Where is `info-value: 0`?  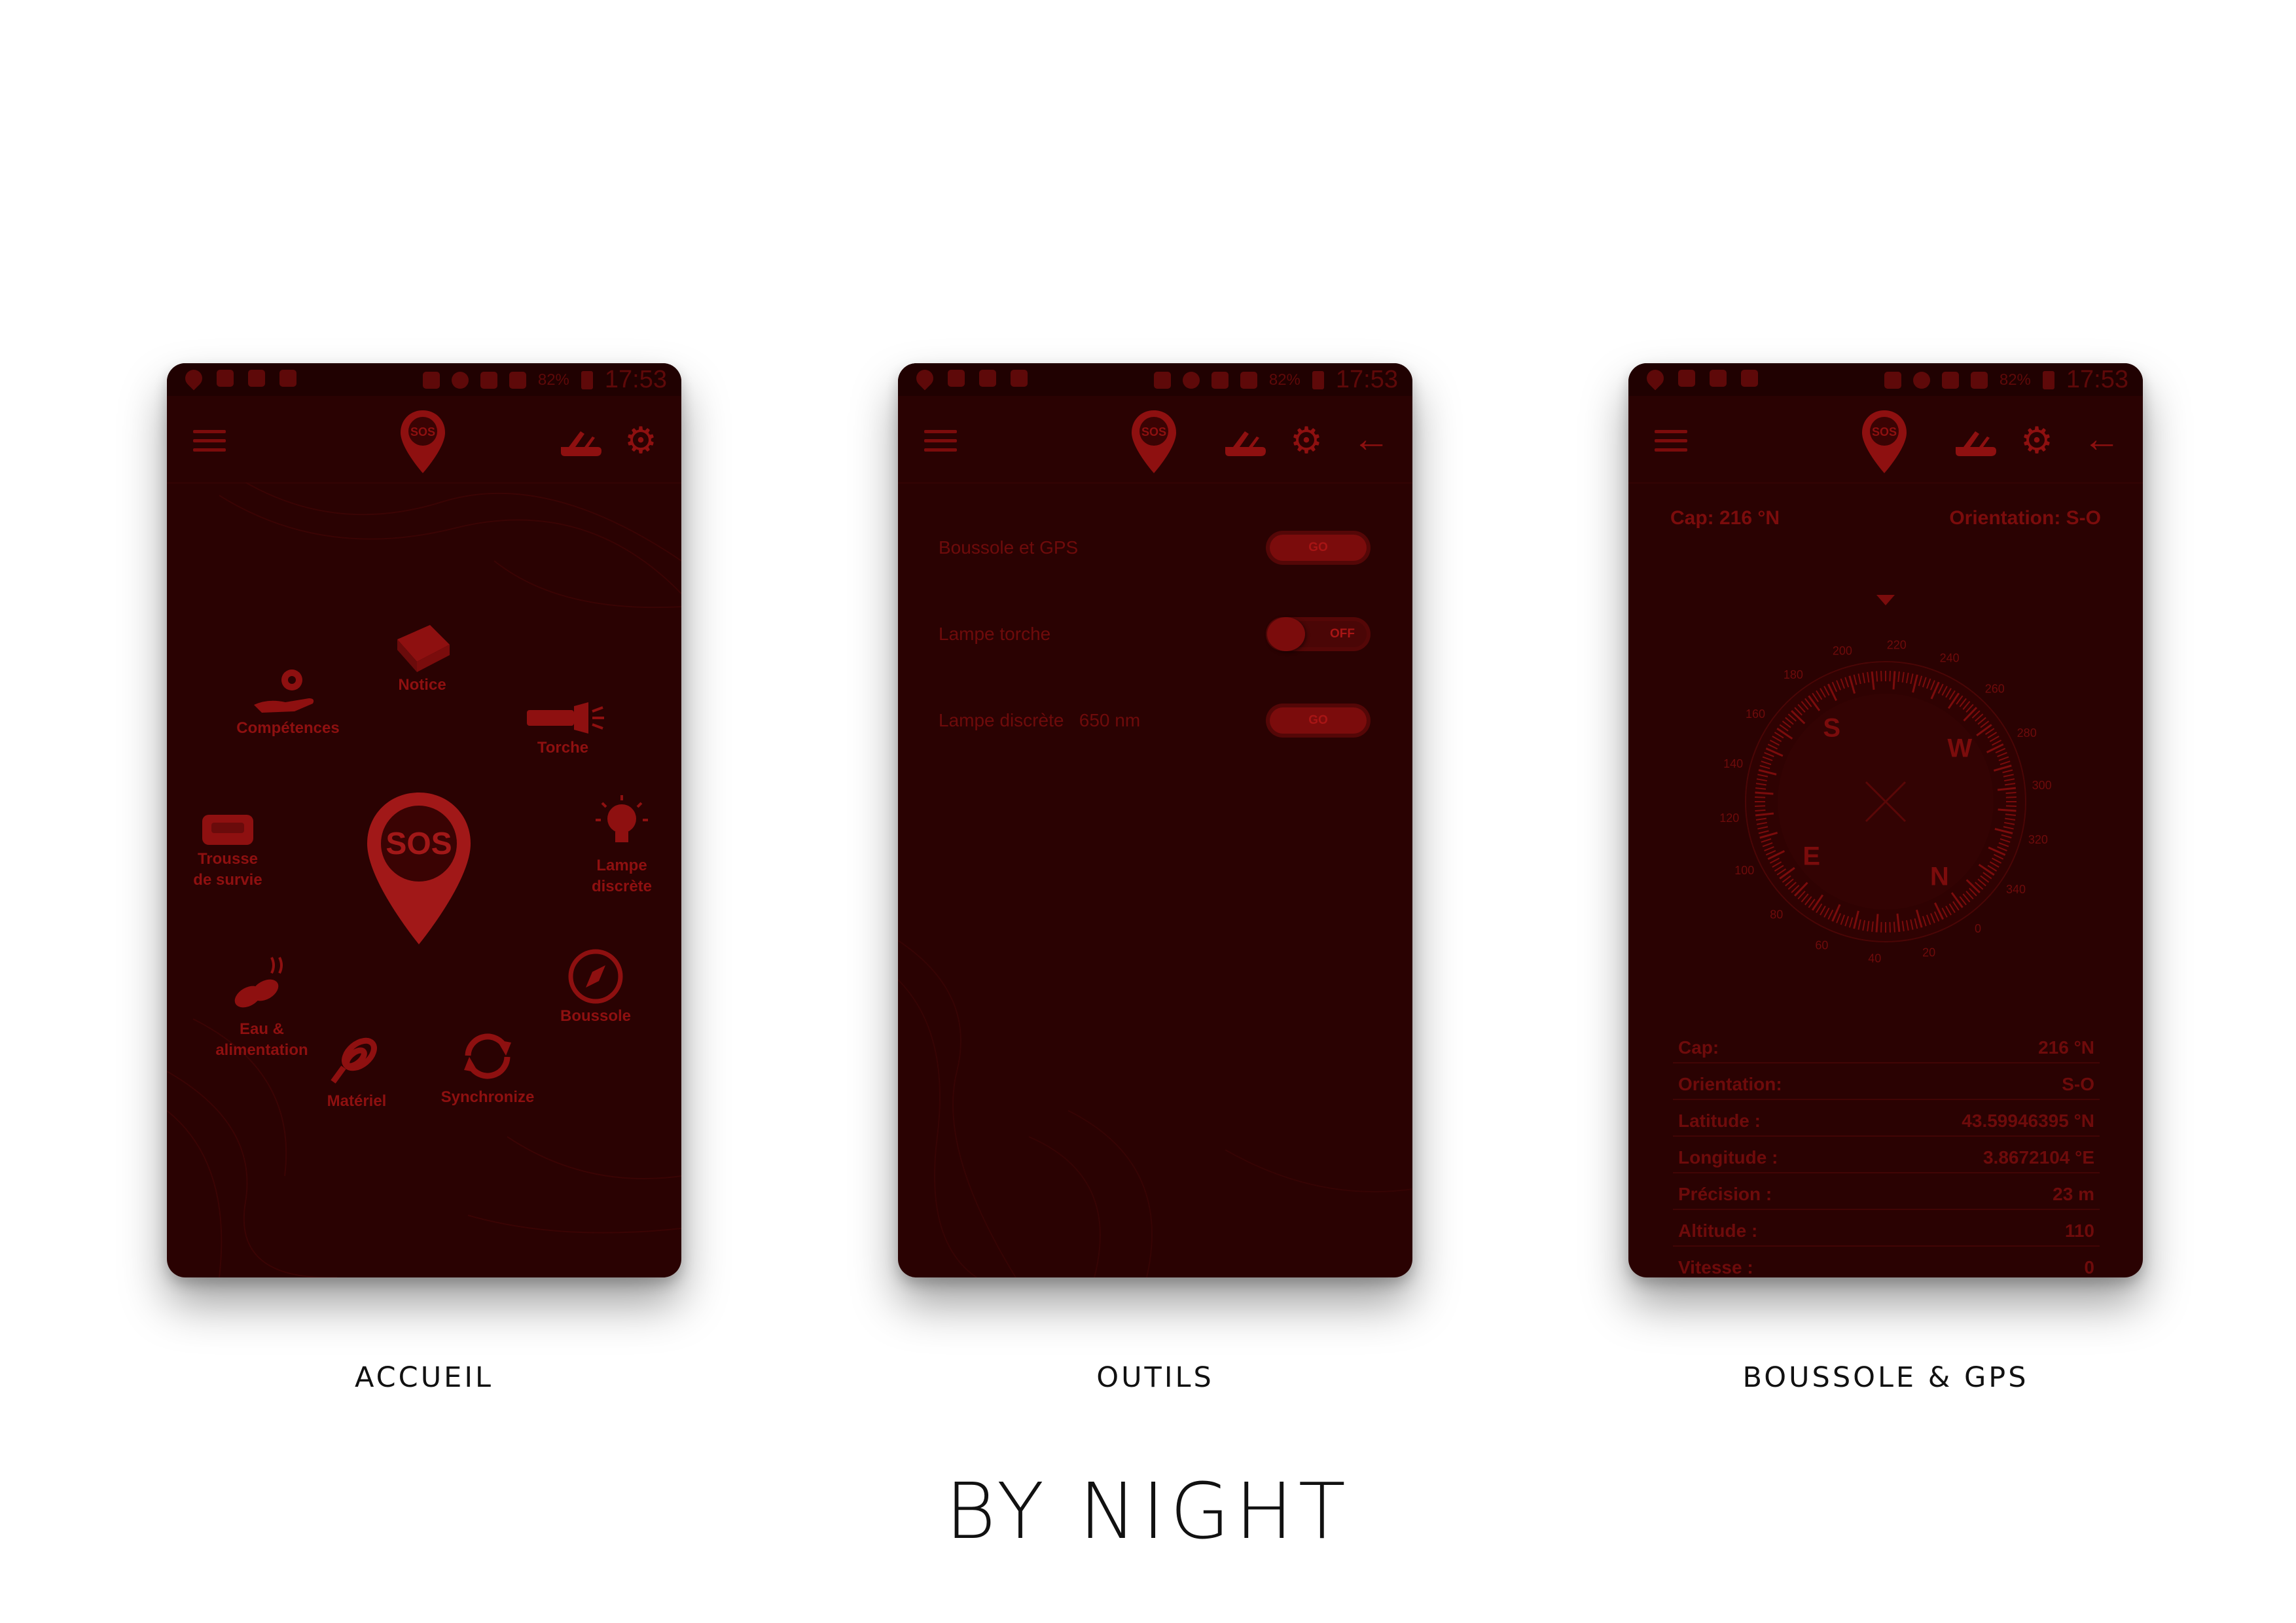
info-value: 0 is located at coordinates (2089, 1267).